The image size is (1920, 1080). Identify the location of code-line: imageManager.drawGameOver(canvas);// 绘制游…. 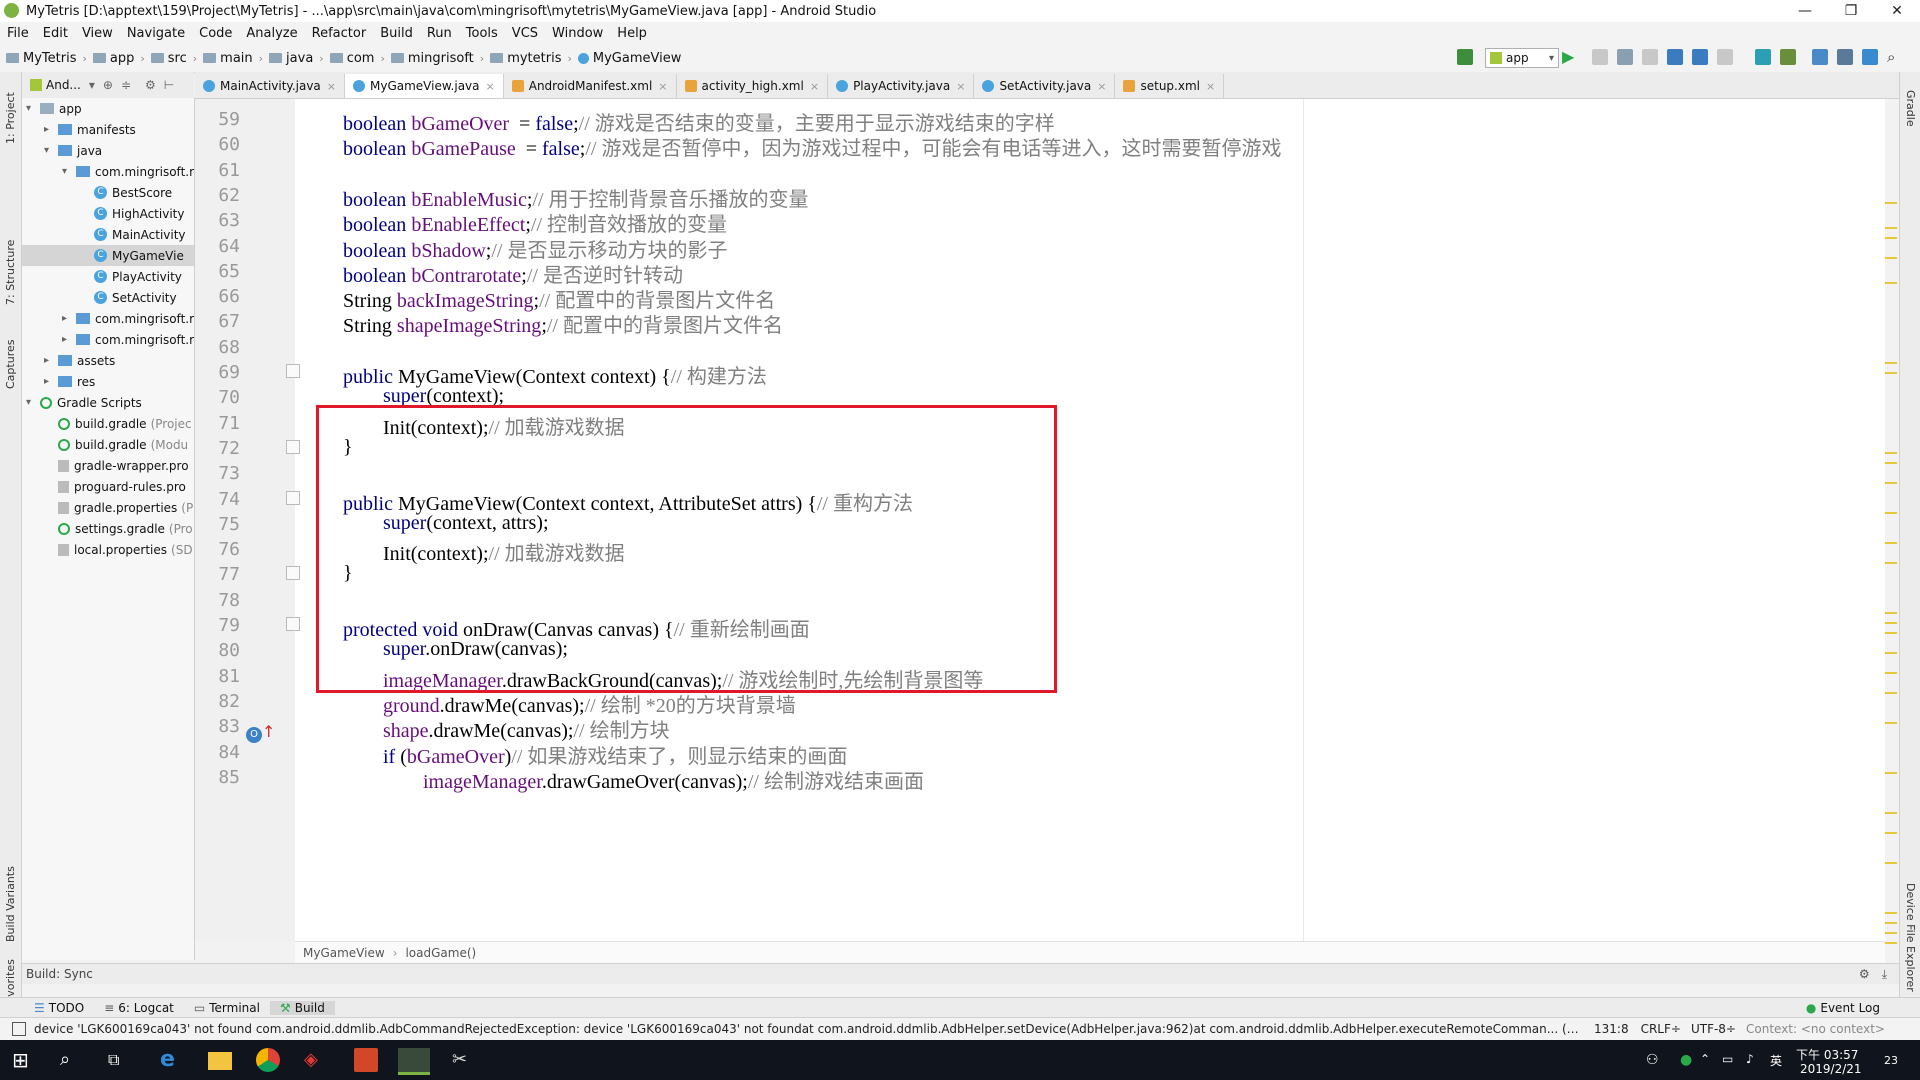
(673, 779).